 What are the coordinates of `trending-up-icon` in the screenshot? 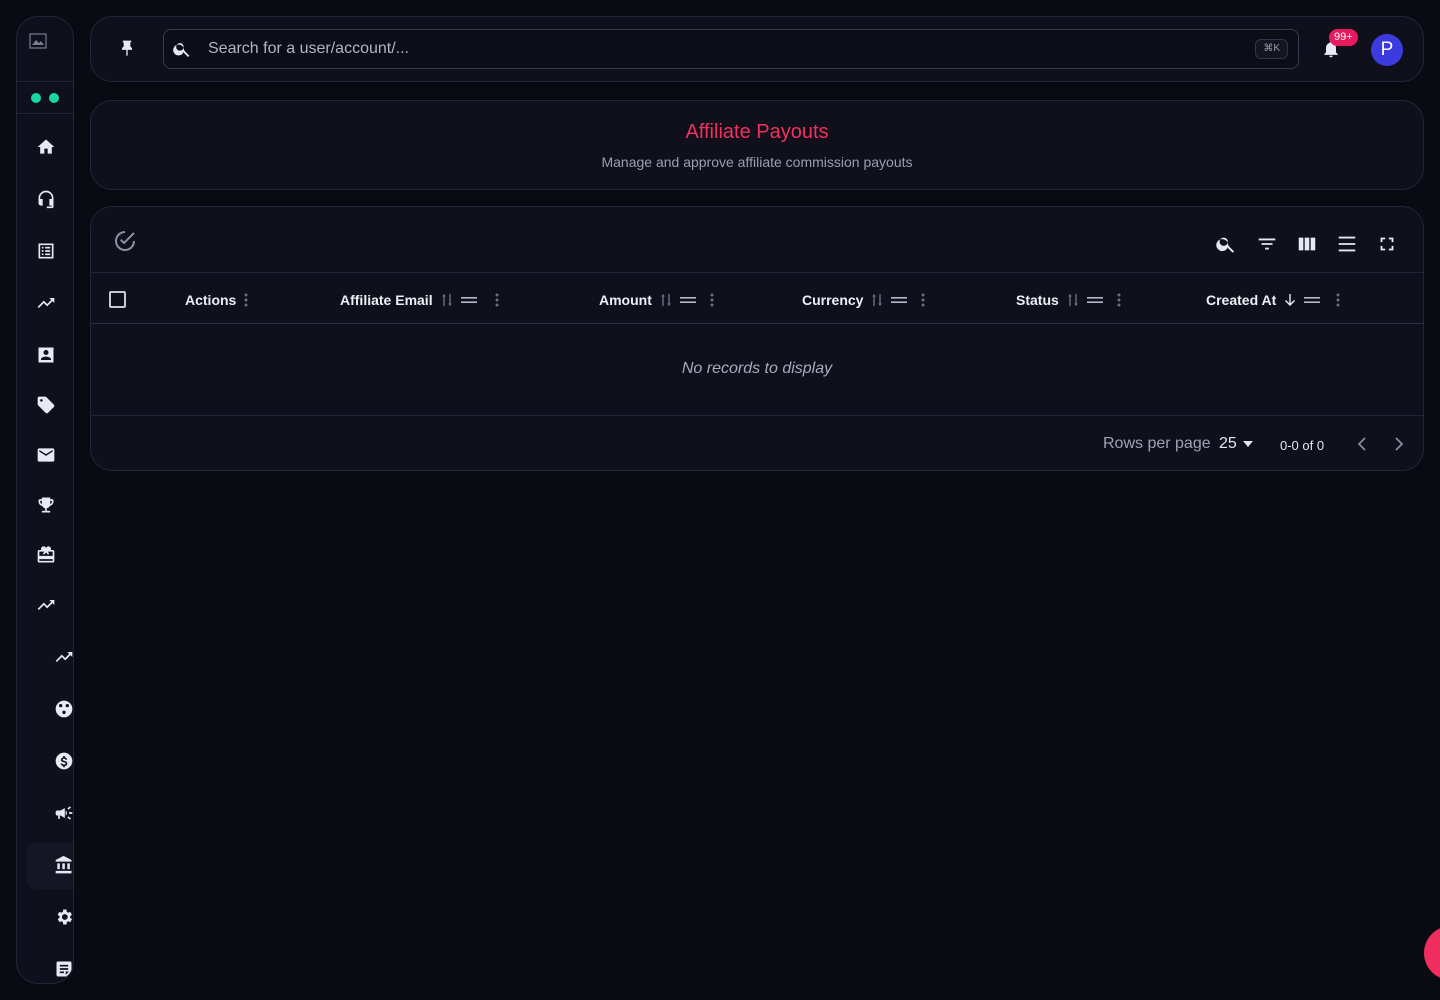 It's located at (46, 303).